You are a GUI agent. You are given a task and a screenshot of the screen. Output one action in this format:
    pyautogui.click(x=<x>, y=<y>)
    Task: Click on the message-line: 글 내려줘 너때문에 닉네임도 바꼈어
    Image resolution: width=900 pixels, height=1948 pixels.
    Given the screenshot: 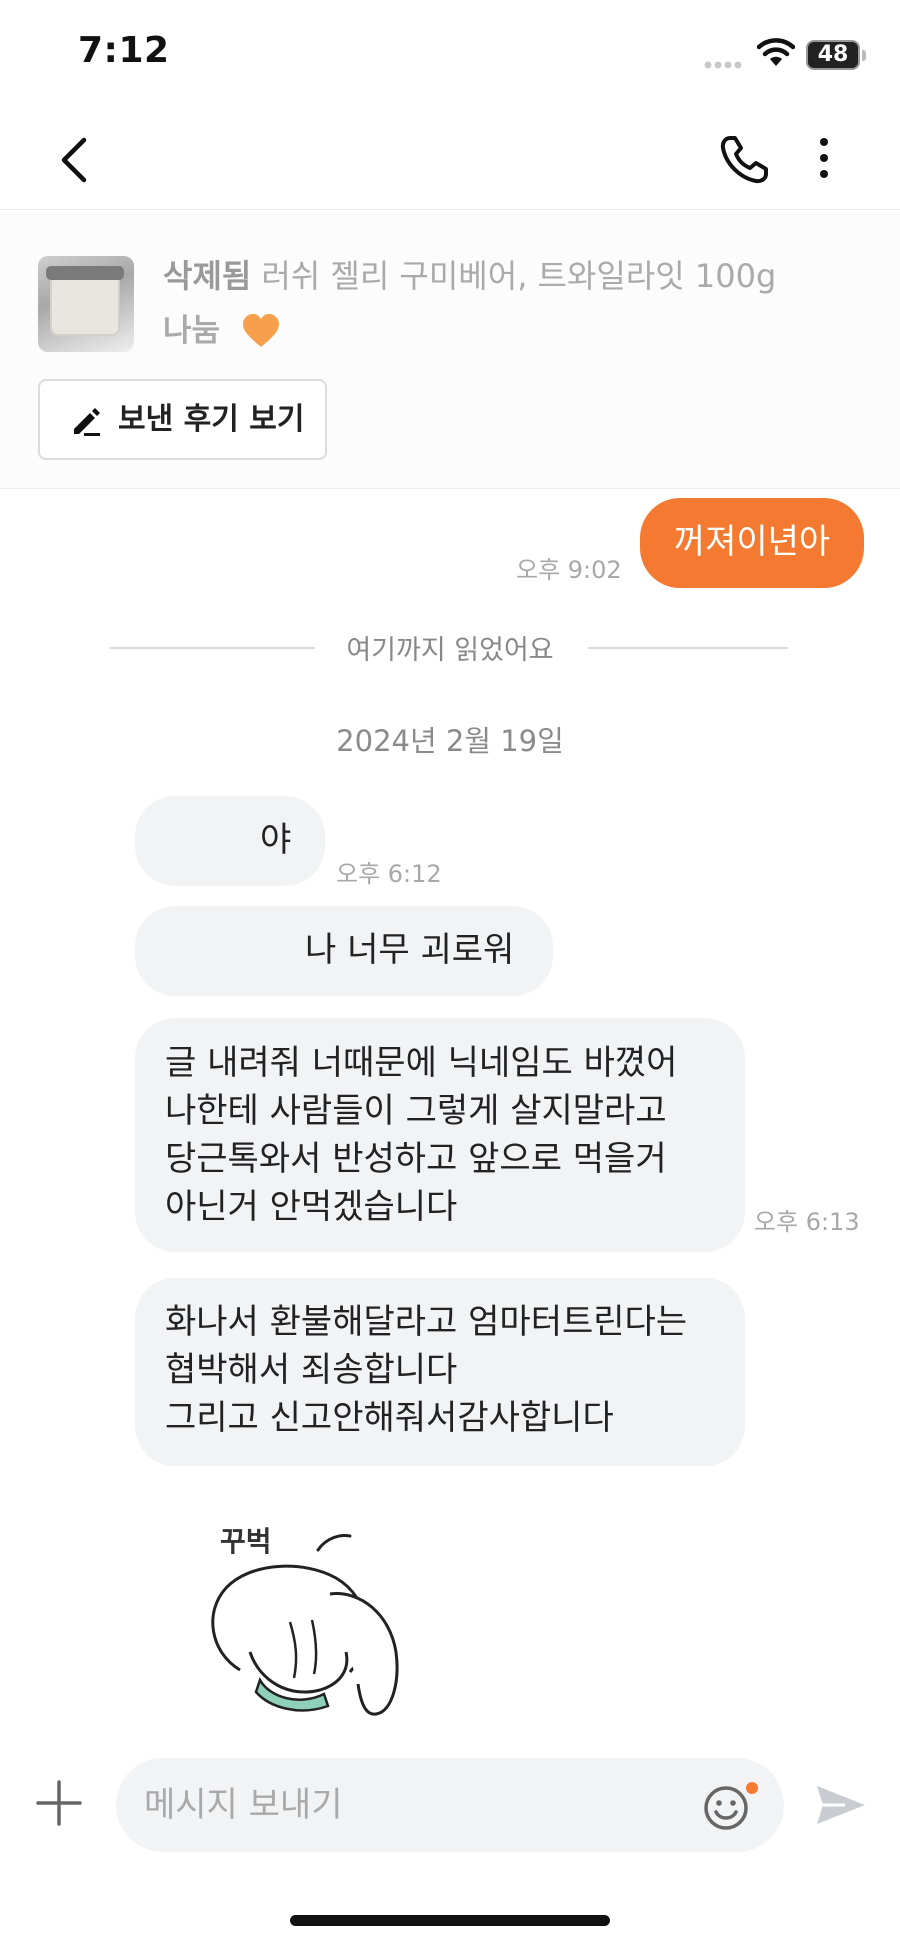 What is the action you would take?
    pyautogui.click(x=421, y=1063)
    